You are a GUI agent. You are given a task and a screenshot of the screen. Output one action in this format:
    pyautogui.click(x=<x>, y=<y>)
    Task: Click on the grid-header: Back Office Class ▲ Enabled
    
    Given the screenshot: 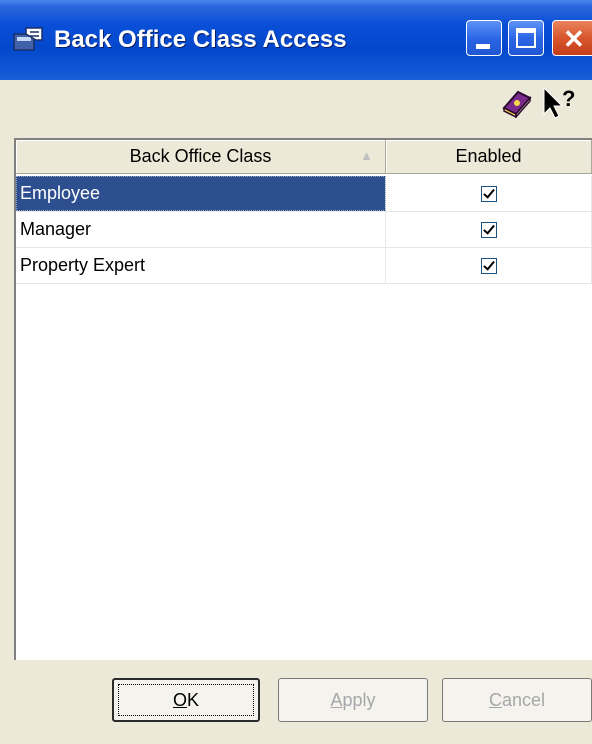 What is the action you would take?
    pyautogui.click(x=304, y=158)
    